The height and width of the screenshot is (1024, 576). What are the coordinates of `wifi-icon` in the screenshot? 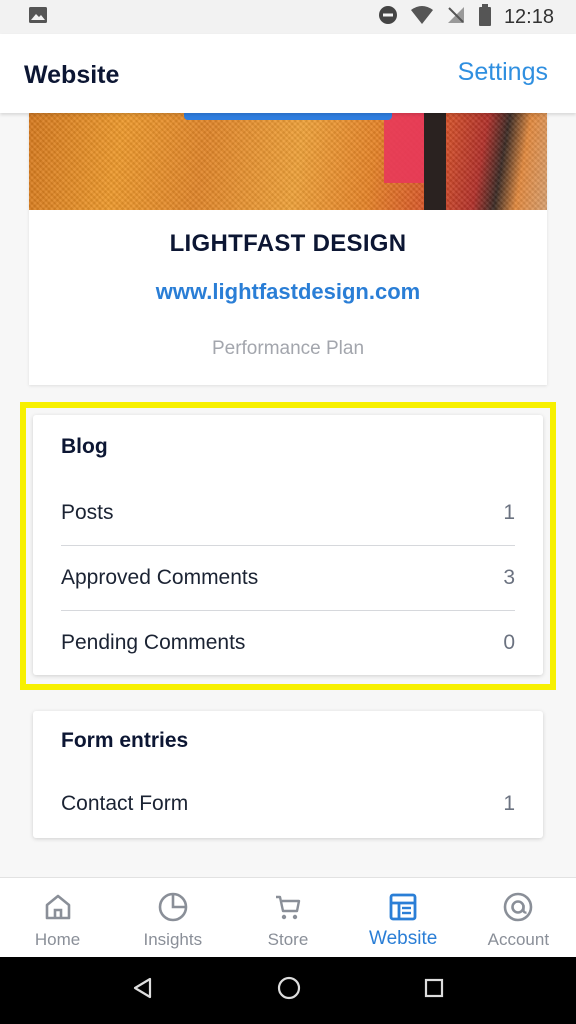 It's located at (422, 17).